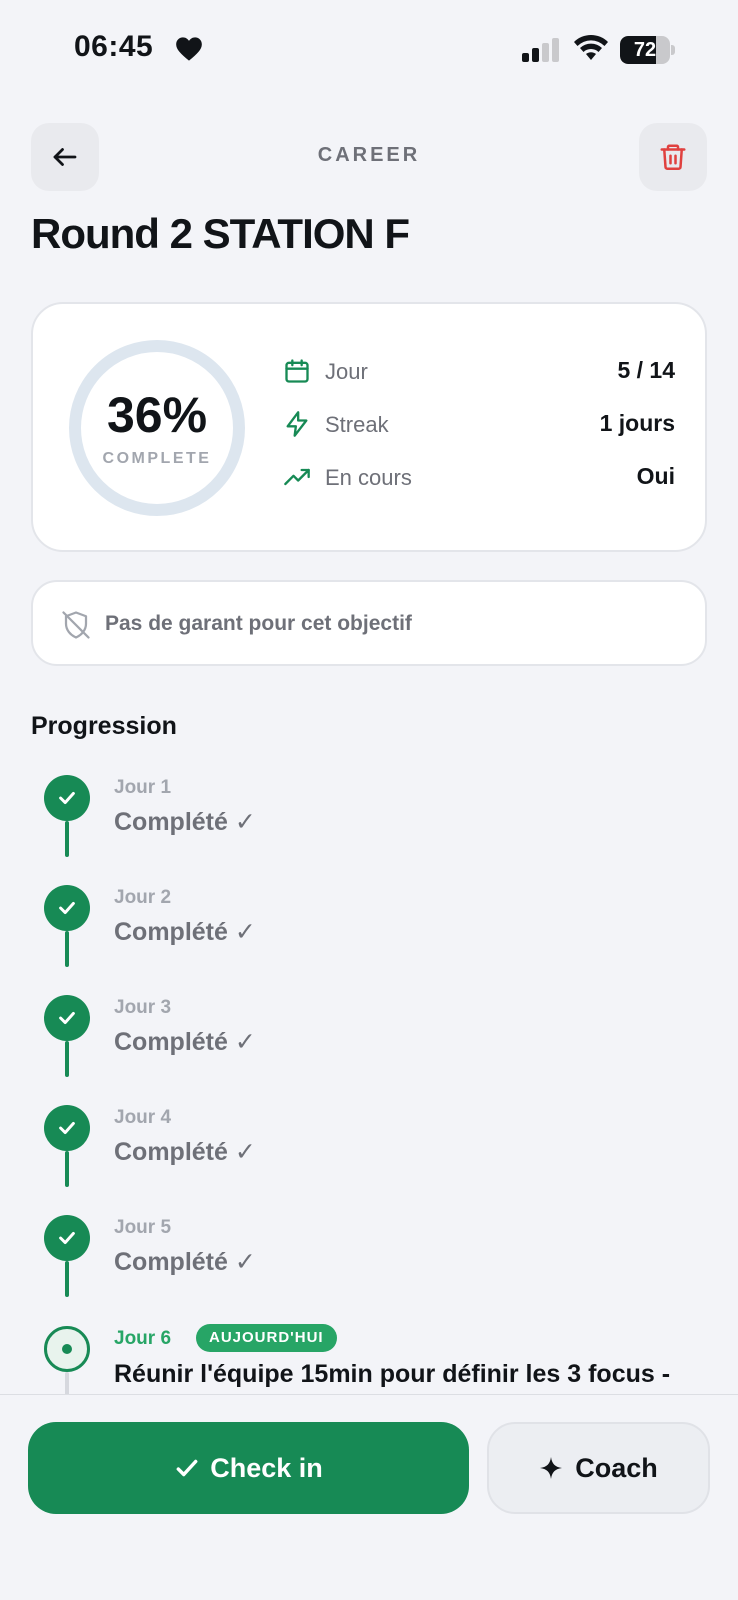 The width and height of the screenshot is (738, 1600). Describe the element at coordinates (637, 423) in the screenshot. I see `stat-value: 1 jours` at that location.